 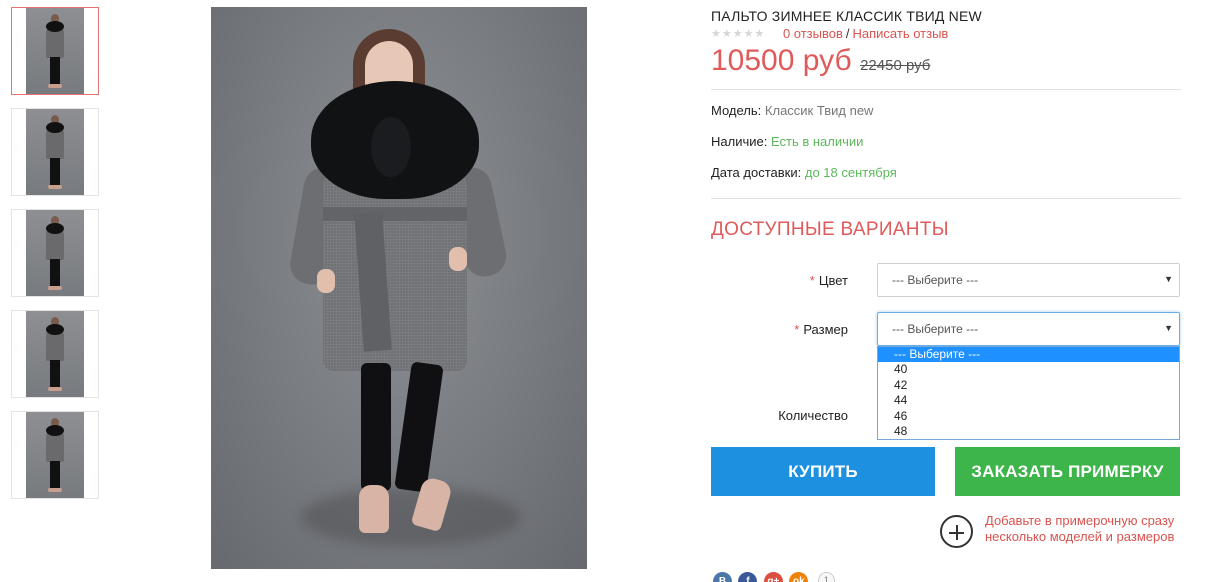 I want to click on availability-row: Наличие: Есть в наличии, so click(x=787, y=141).